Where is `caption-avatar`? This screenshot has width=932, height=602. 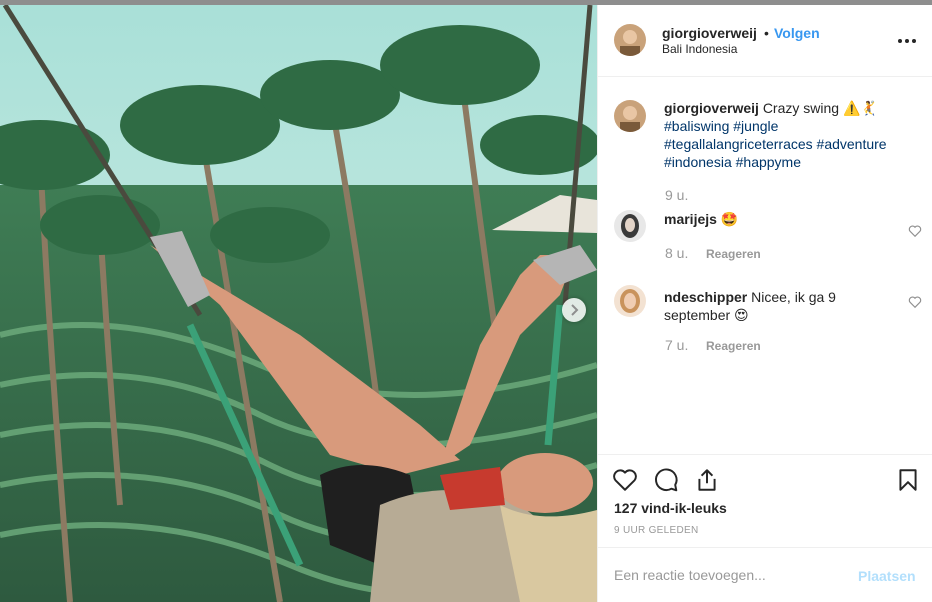
caption-avatar is located at coordinates (630, 116).